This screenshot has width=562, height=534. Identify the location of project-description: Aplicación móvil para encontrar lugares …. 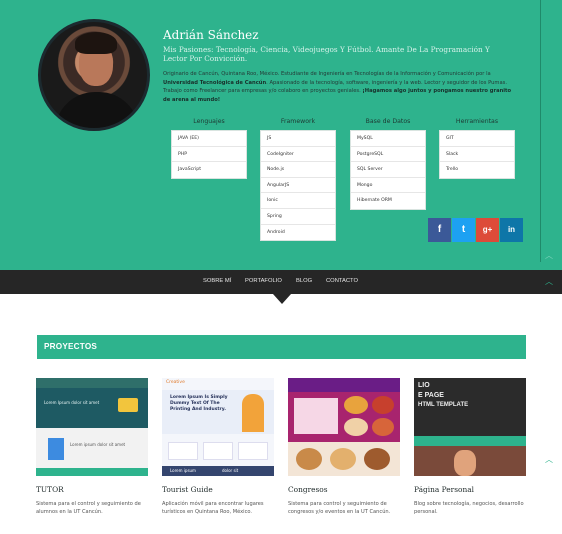
(213, 508).